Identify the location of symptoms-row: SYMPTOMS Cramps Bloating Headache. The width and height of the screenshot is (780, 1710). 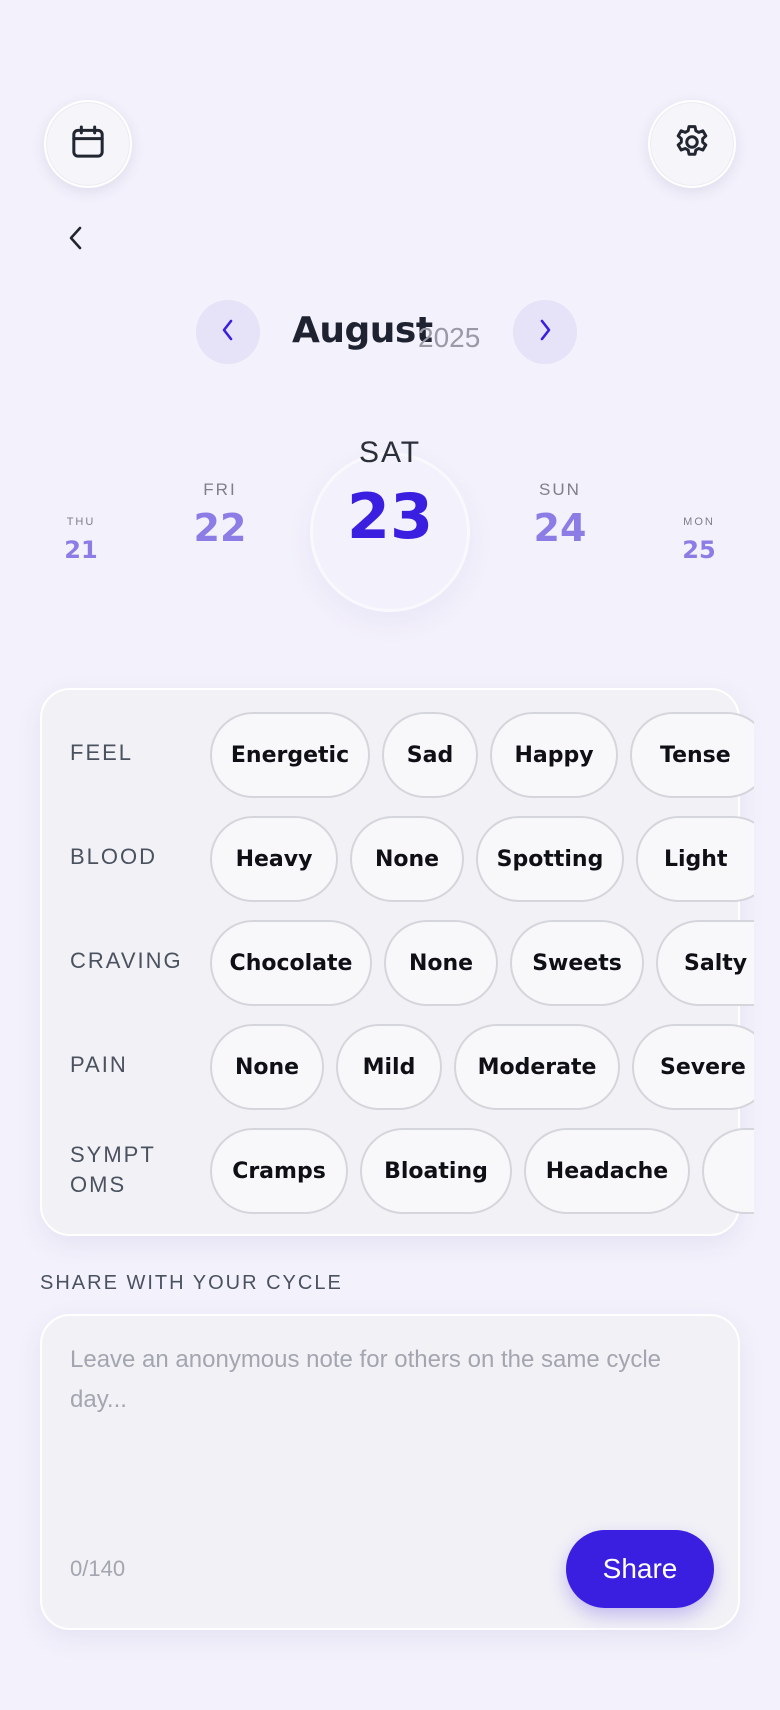
(398, 1171).